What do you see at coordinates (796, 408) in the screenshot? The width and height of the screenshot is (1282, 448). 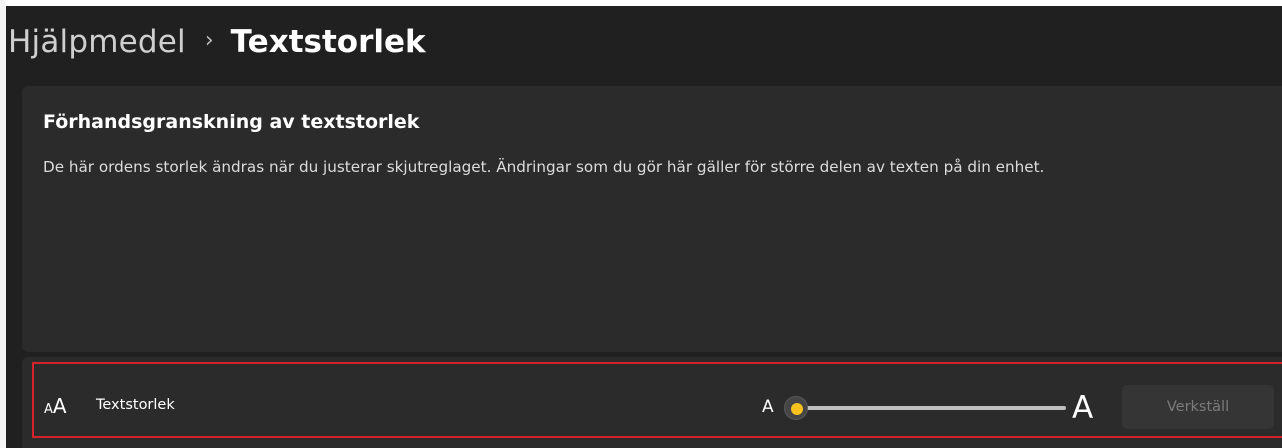 I see `text-size-slider-thumb` at bounding box center [796, 408].